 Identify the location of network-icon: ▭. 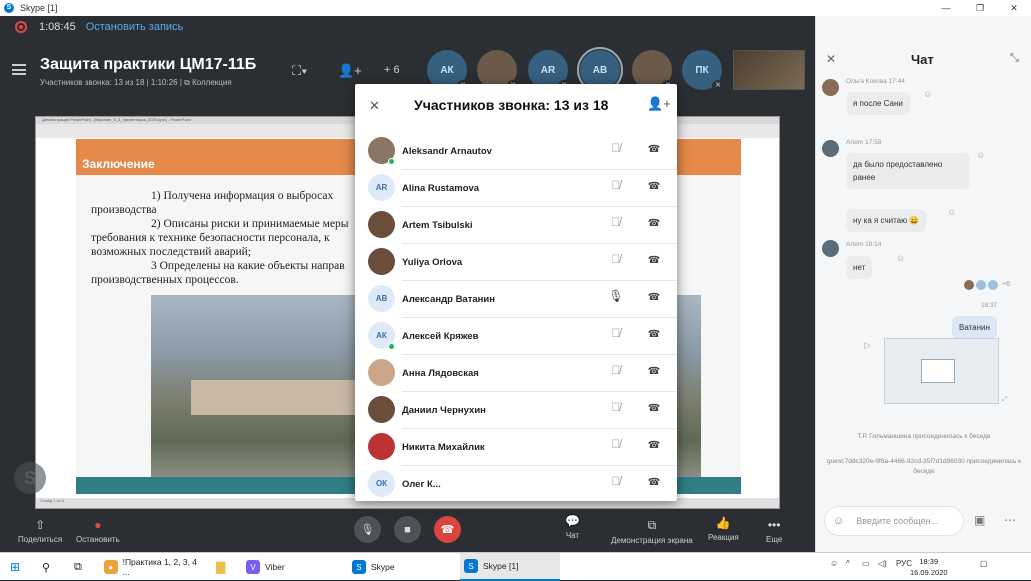
(866, 563).